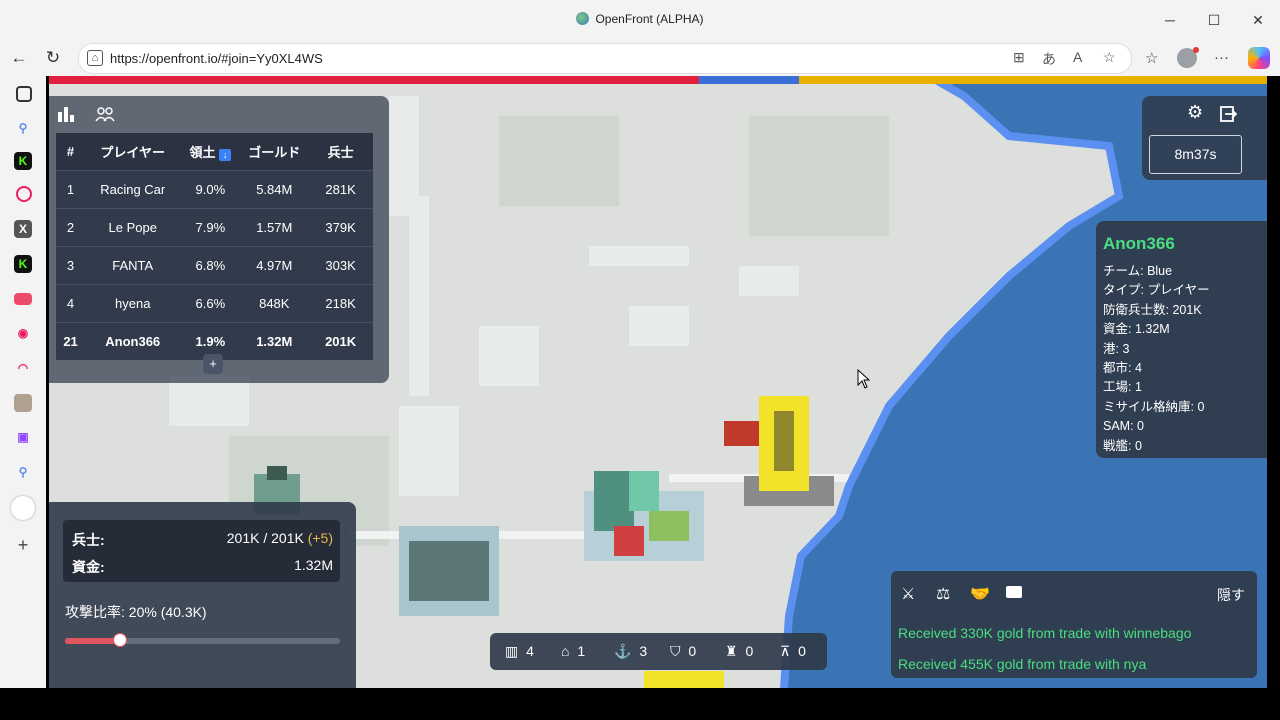 The width and height of the screenshot is (1280, 720). I want to click on table-row: 4 hyena 6.6% 848K 218K, so click(214, 303).